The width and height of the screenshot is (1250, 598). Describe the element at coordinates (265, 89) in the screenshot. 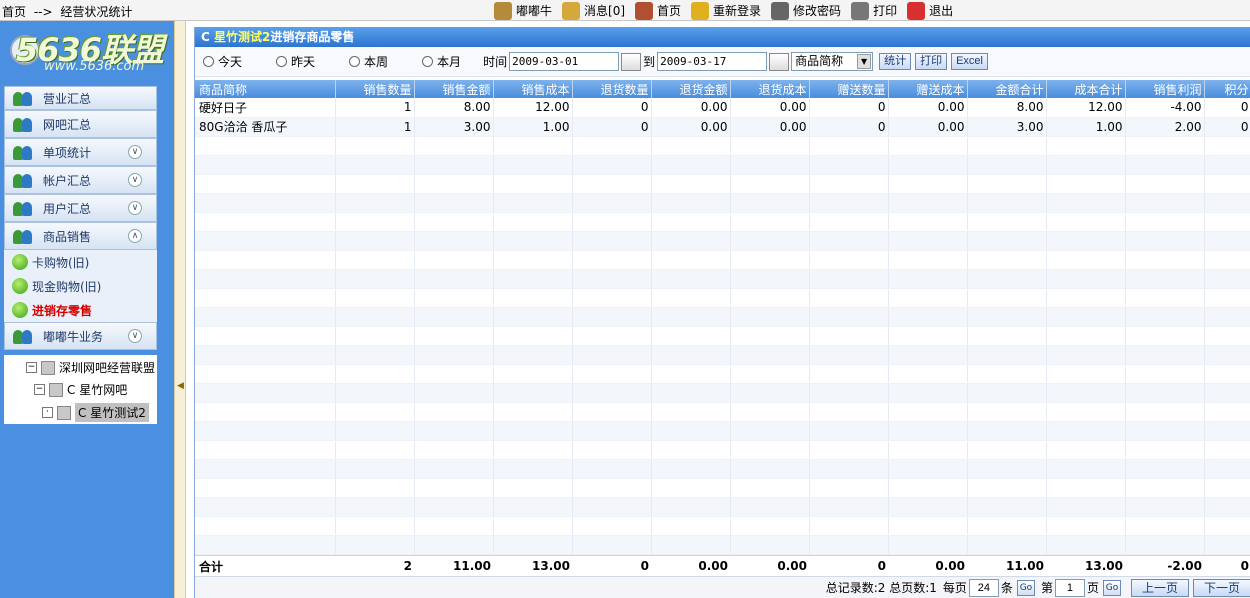

I see `column-header: 商品简称` at that location.